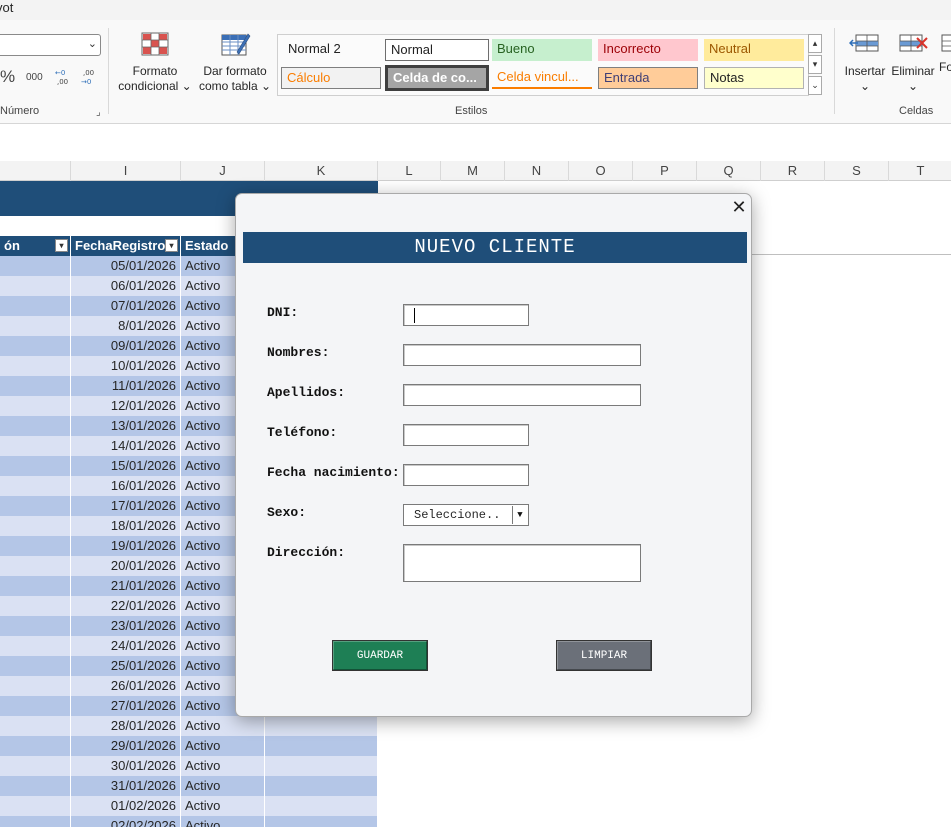  Describe the element at coordinates (35, 246) in the screenshot. I see `header-cell: ón ▾` at that location.